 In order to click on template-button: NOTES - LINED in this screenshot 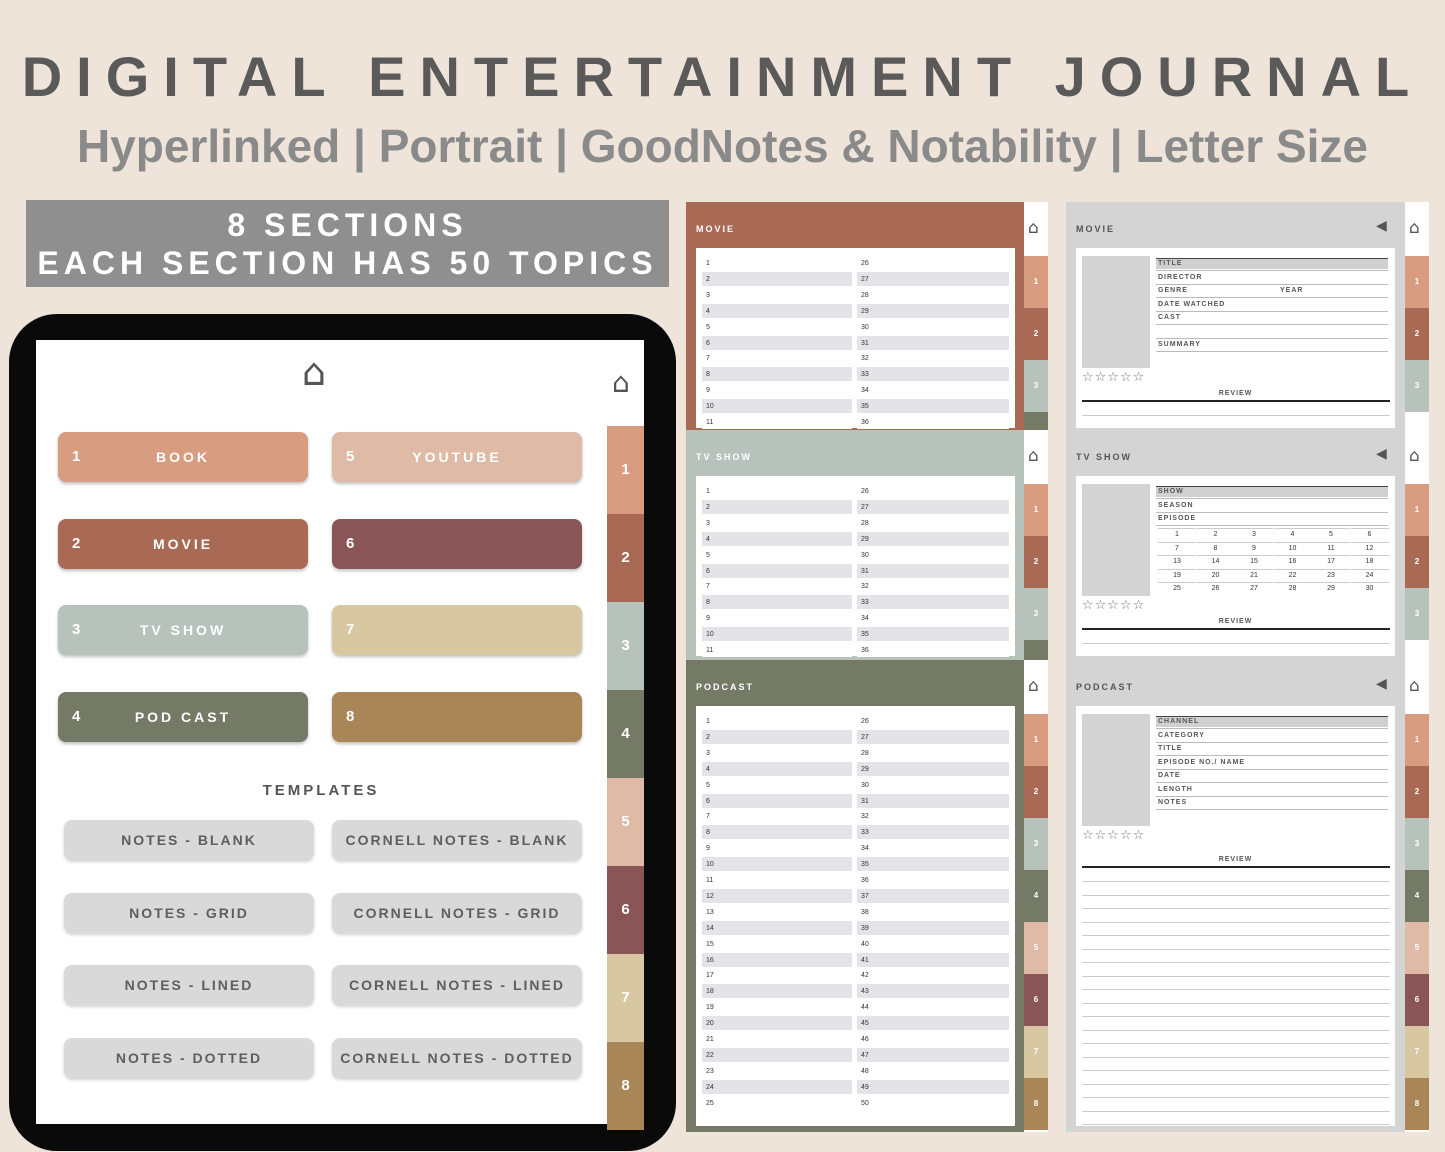, I will do `click(189, 985)`.